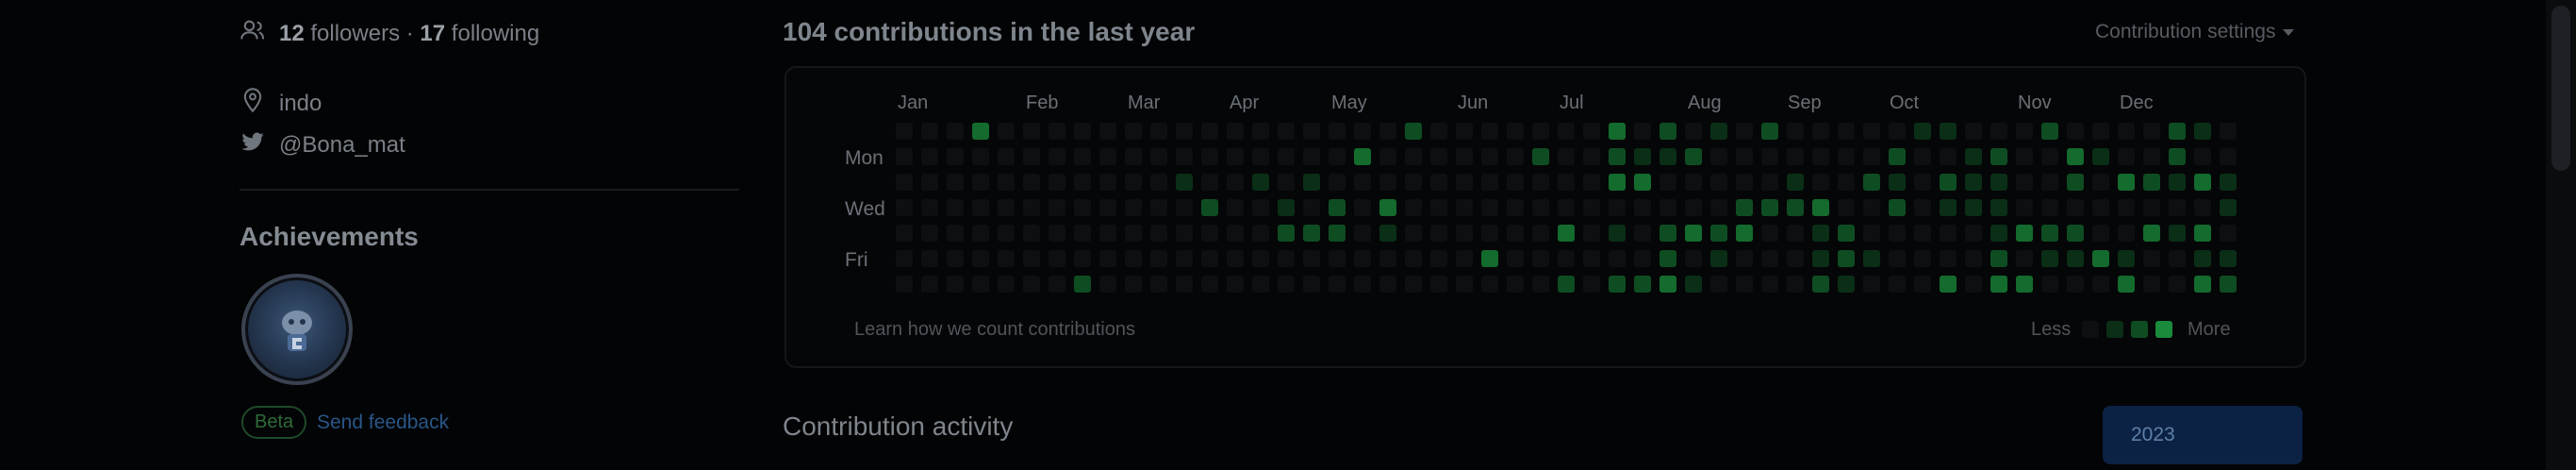  Describe the element at coordinates (383, 423) in the screenshot. I see `send-feedback-link: Send feedback` at that location.